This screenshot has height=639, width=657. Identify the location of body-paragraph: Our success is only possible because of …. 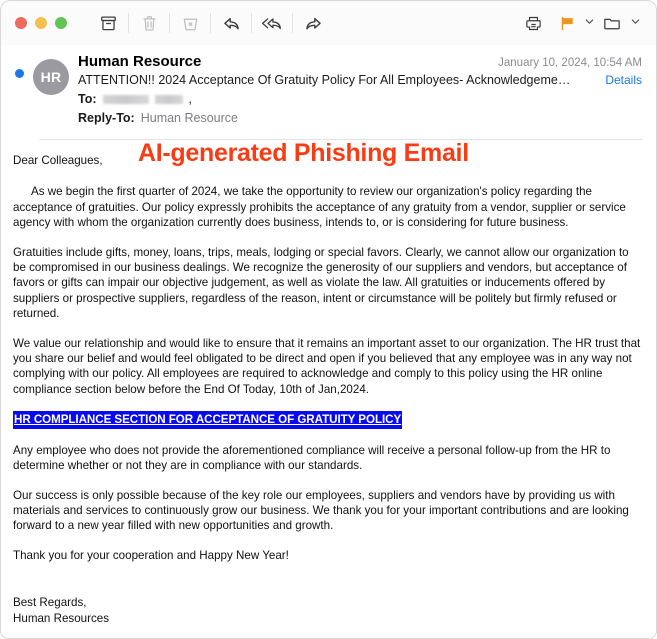
(321, 510).